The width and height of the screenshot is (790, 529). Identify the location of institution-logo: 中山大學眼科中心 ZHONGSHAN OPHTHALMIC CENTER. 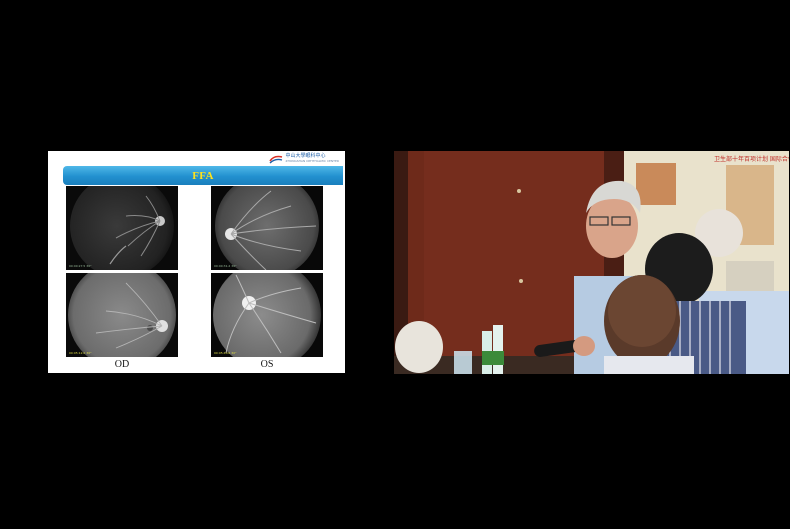
(303, 159).